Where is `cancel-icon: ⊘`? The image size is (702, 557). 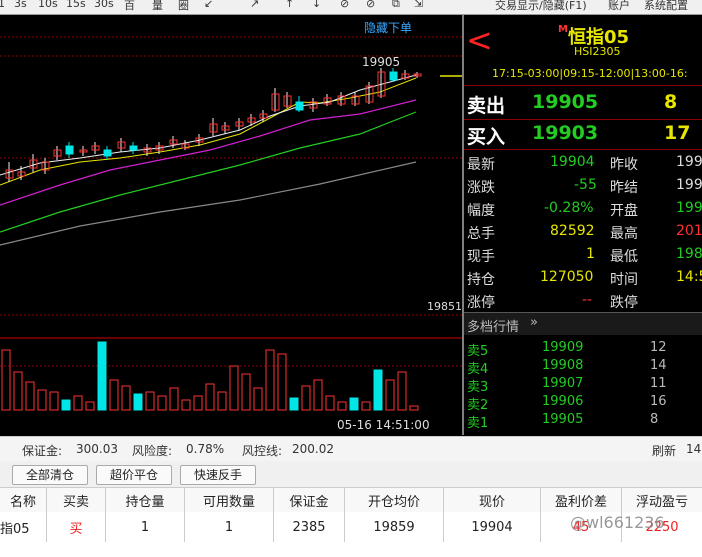
cancel-icon: ⊘ is located at coordinates (344, 5).